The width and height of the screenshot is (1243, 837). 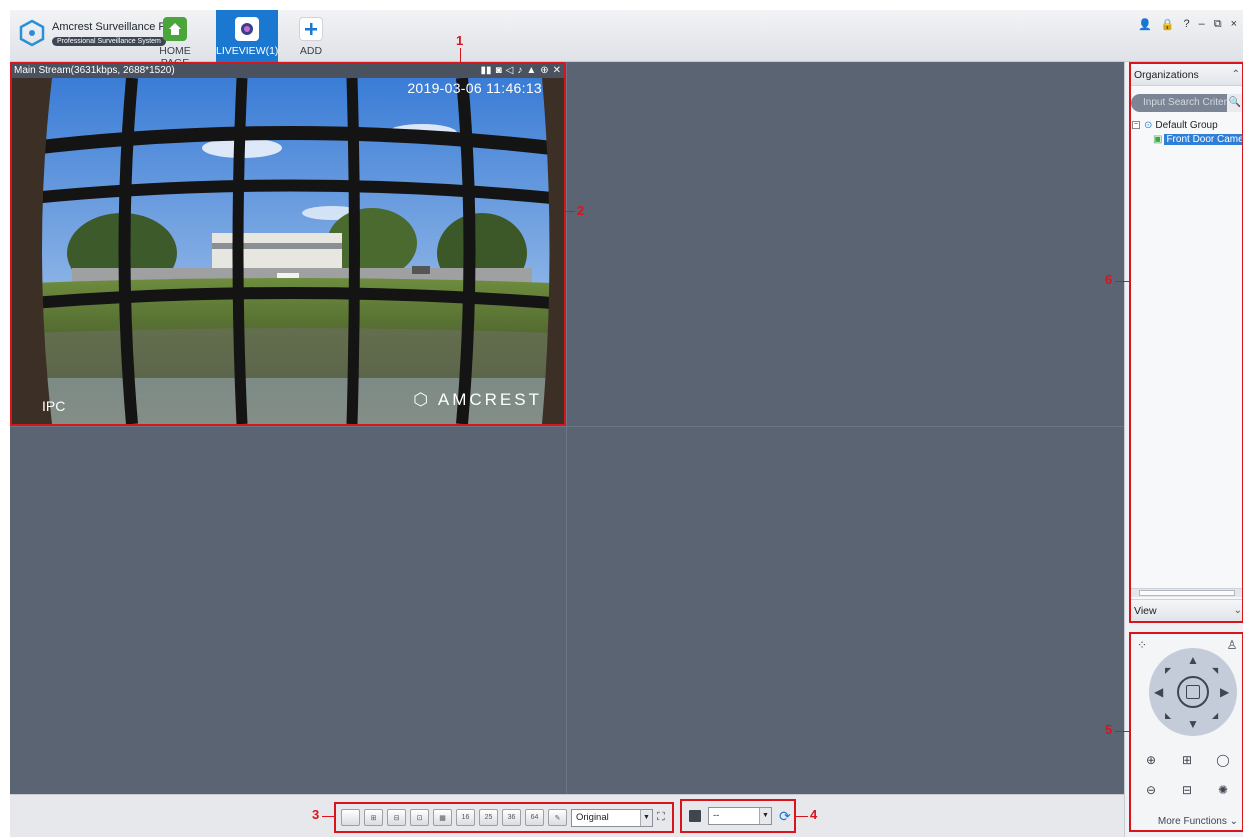 What do you see at coordinates (1218, 24) in the screenshot?
I see `restore-icon: ⧉` at bounding box center [1218, 24].